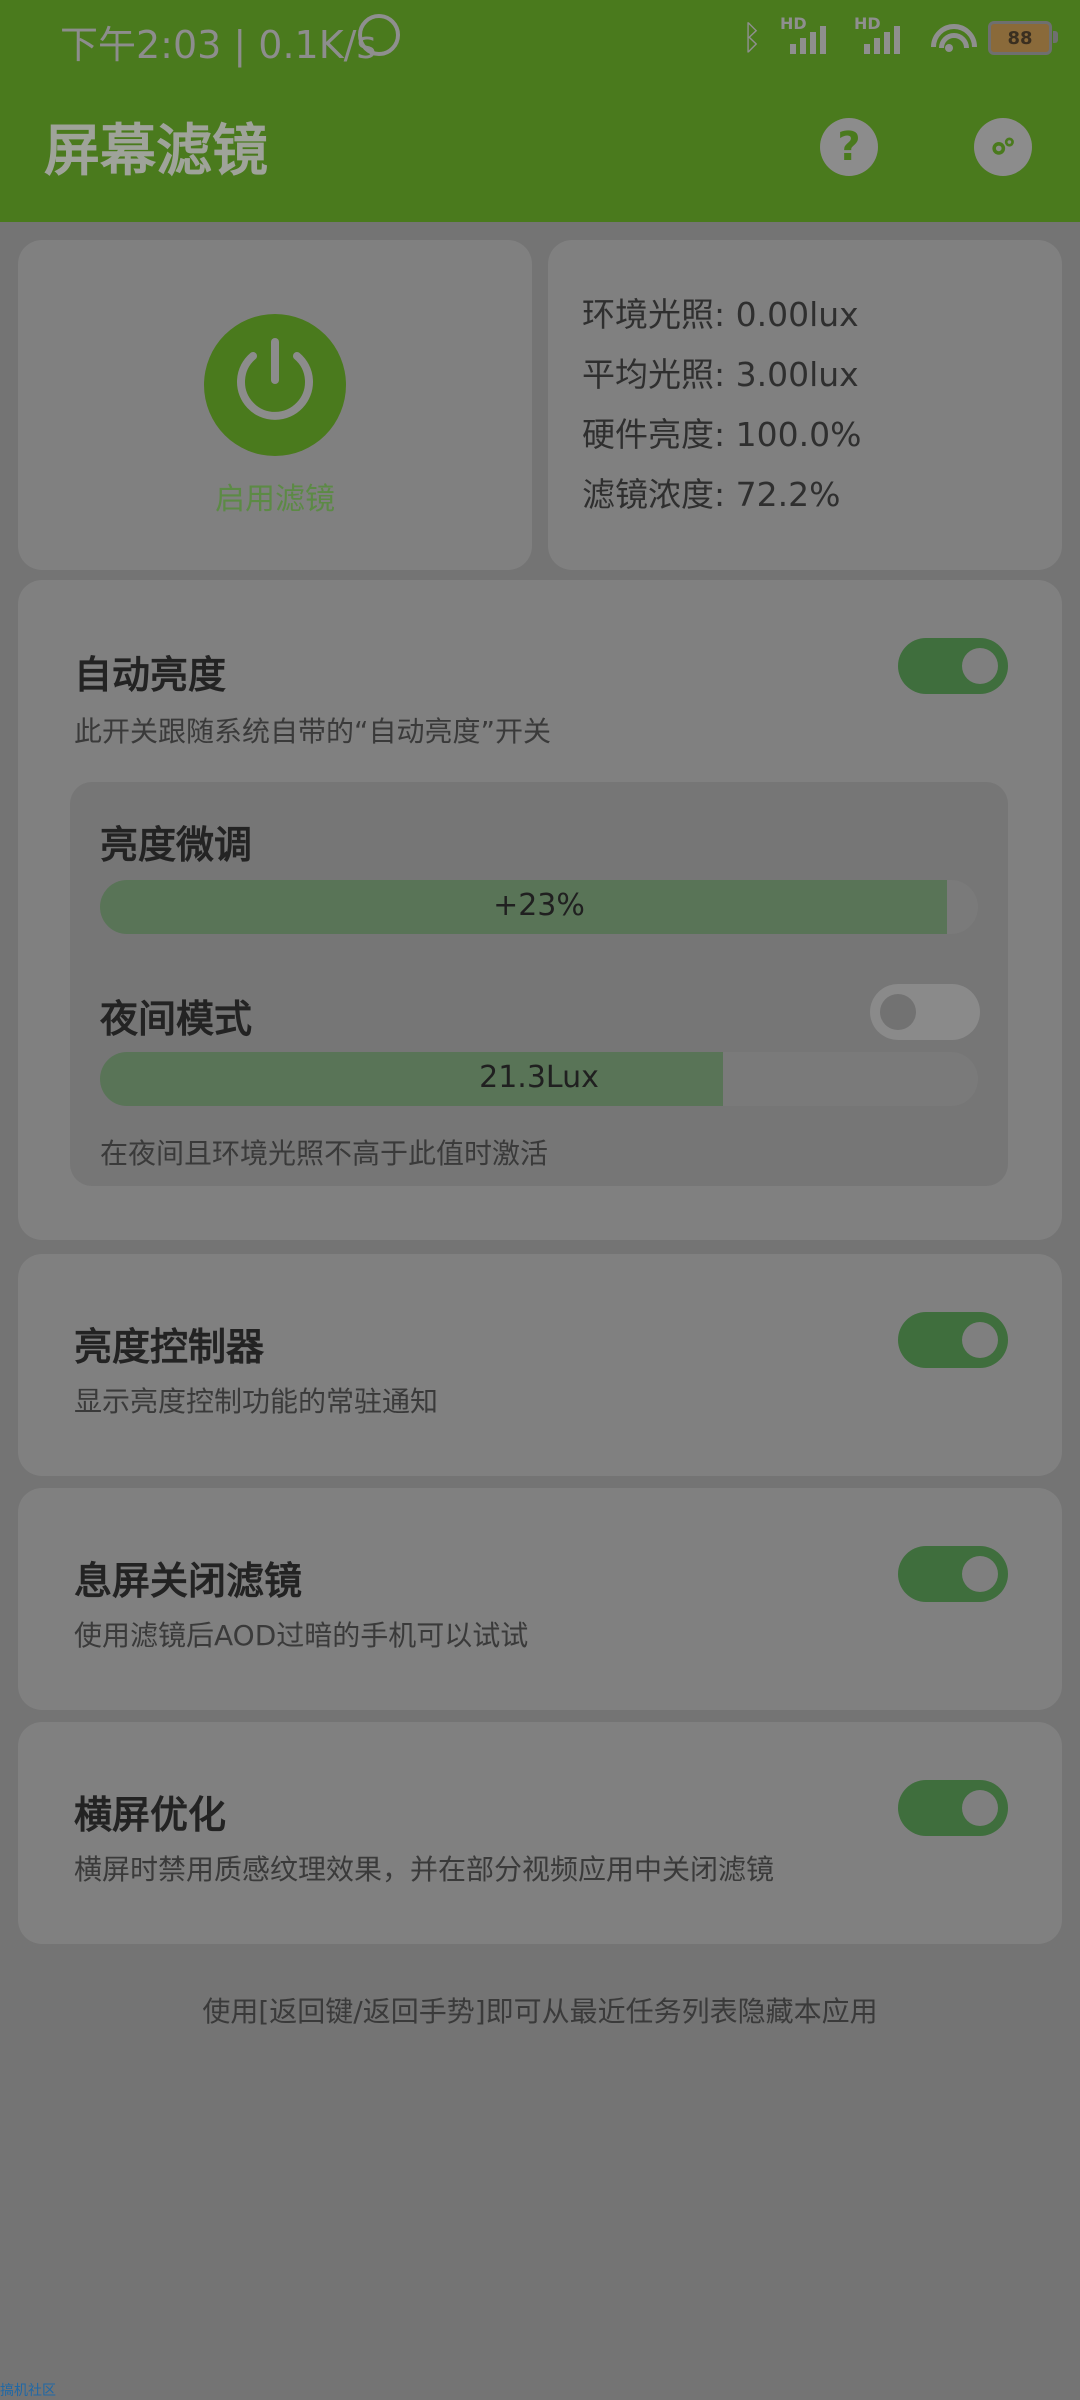 Image resolution: width=1080 pixels, height=2400 pixels. Describe the element at coordinates (751, 38) in the screenshot. I see `bluetooth-icon: ᛒ` at that location.